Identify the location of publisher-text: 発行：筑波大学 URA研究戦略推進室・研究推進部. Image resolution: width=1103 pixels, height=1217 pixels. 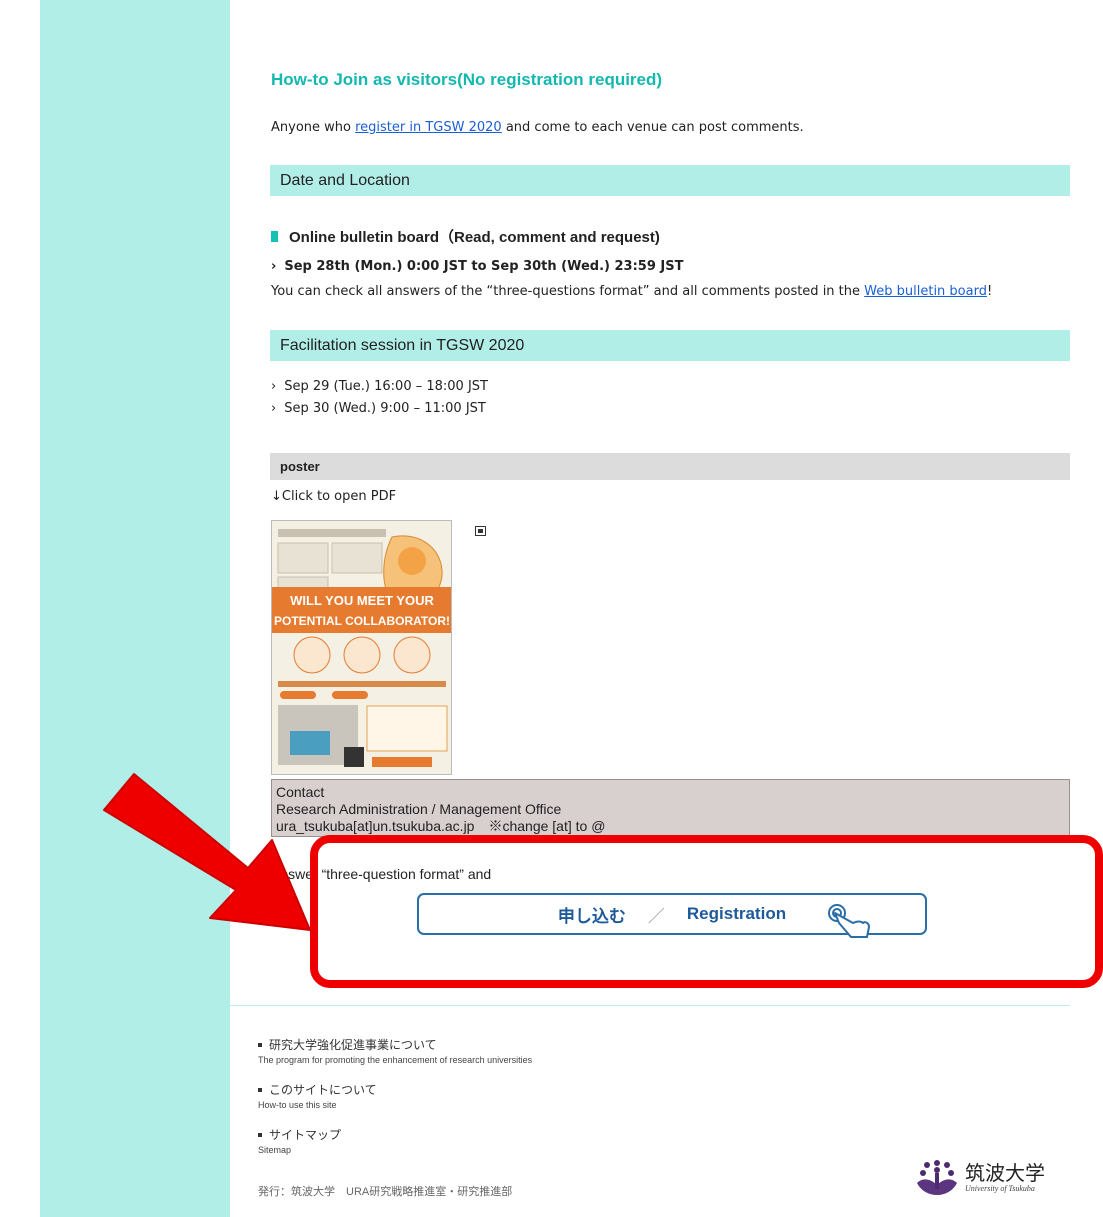
(385, 1192).